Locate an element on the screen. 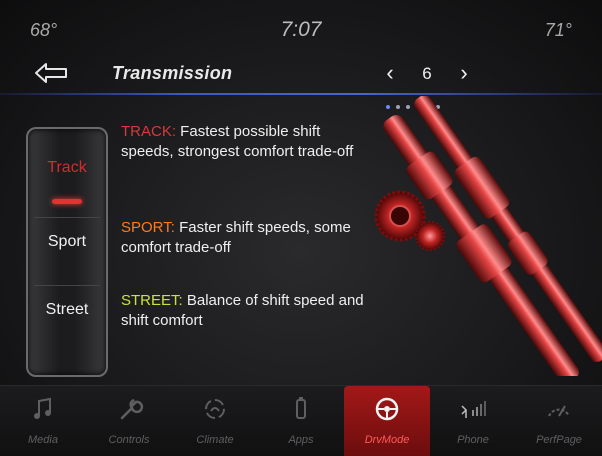  nav-phone-label: Phone is located at coordinates (473, 440).